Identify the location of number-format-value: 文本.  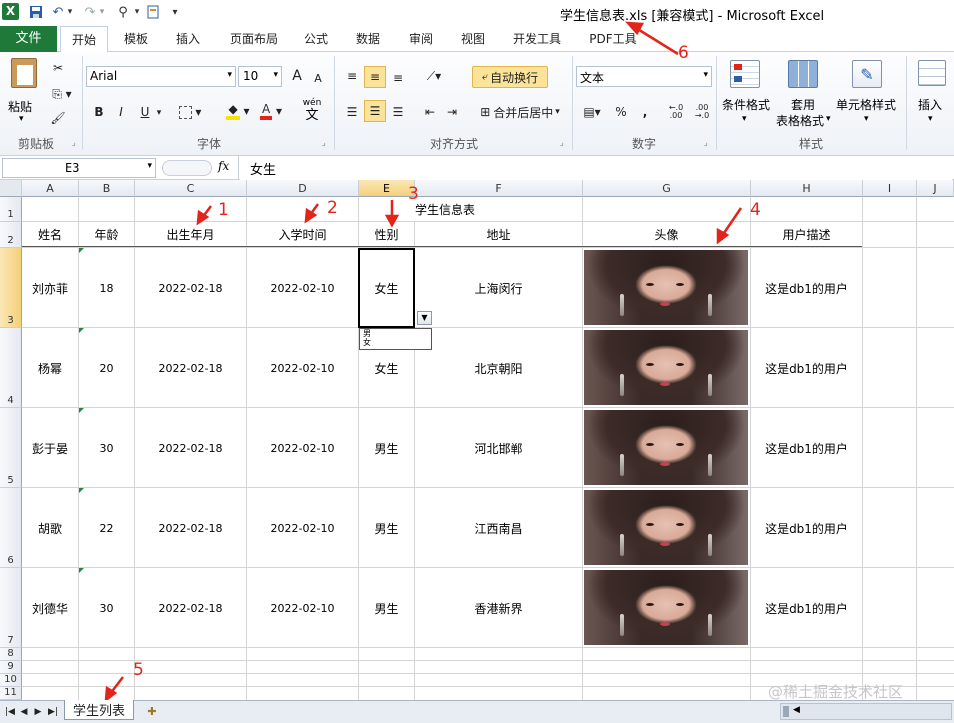
(592, 78).